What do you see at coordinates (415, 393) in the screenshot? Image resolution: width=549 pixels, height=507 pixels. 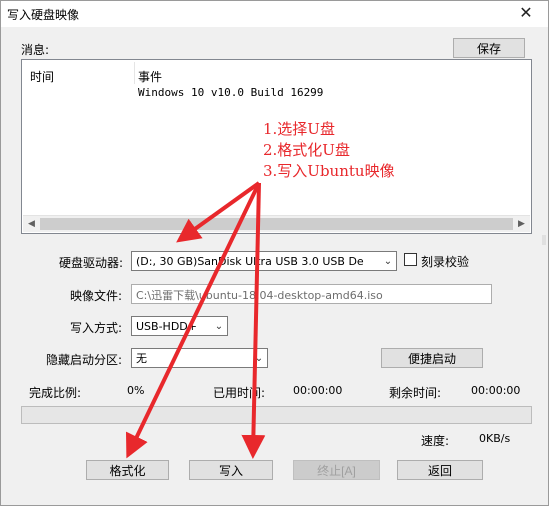 I see `remaining-label: 剩余时间:` at bounding box center [415, 393].